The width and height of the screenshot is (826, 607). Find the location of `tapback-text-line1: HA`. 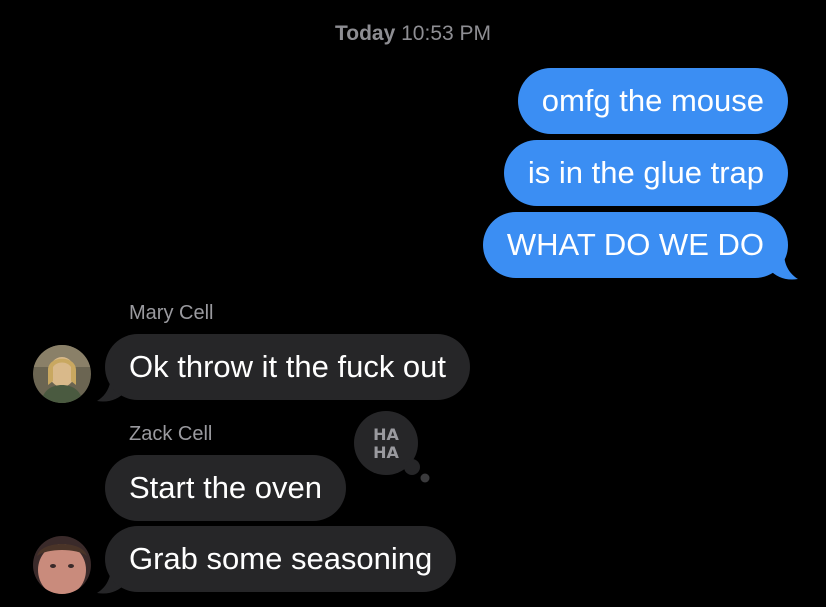

tapback-text-line1: HA is located at coordinates (386, 434).